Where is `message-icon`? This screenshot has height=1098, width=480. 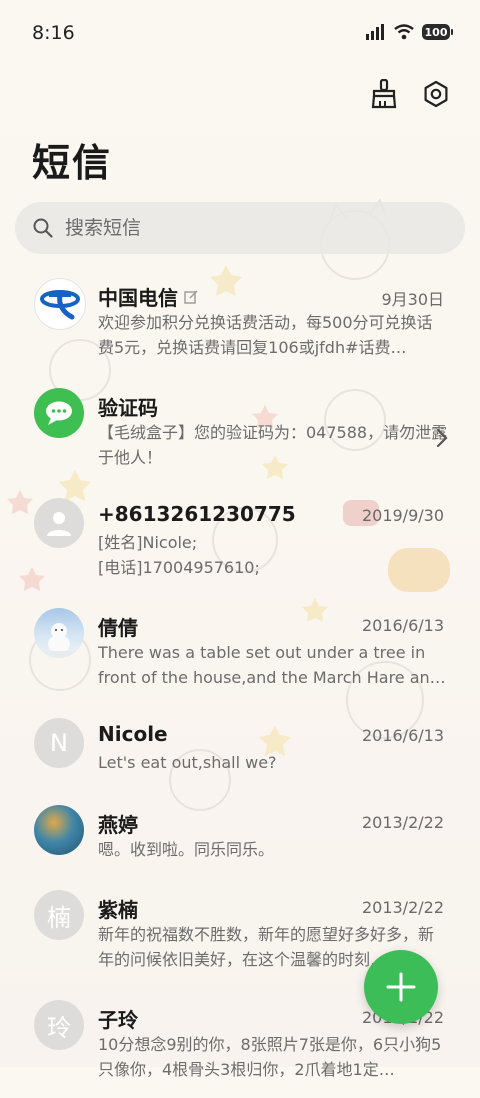
message-icon is located at coordinates (59, 413).